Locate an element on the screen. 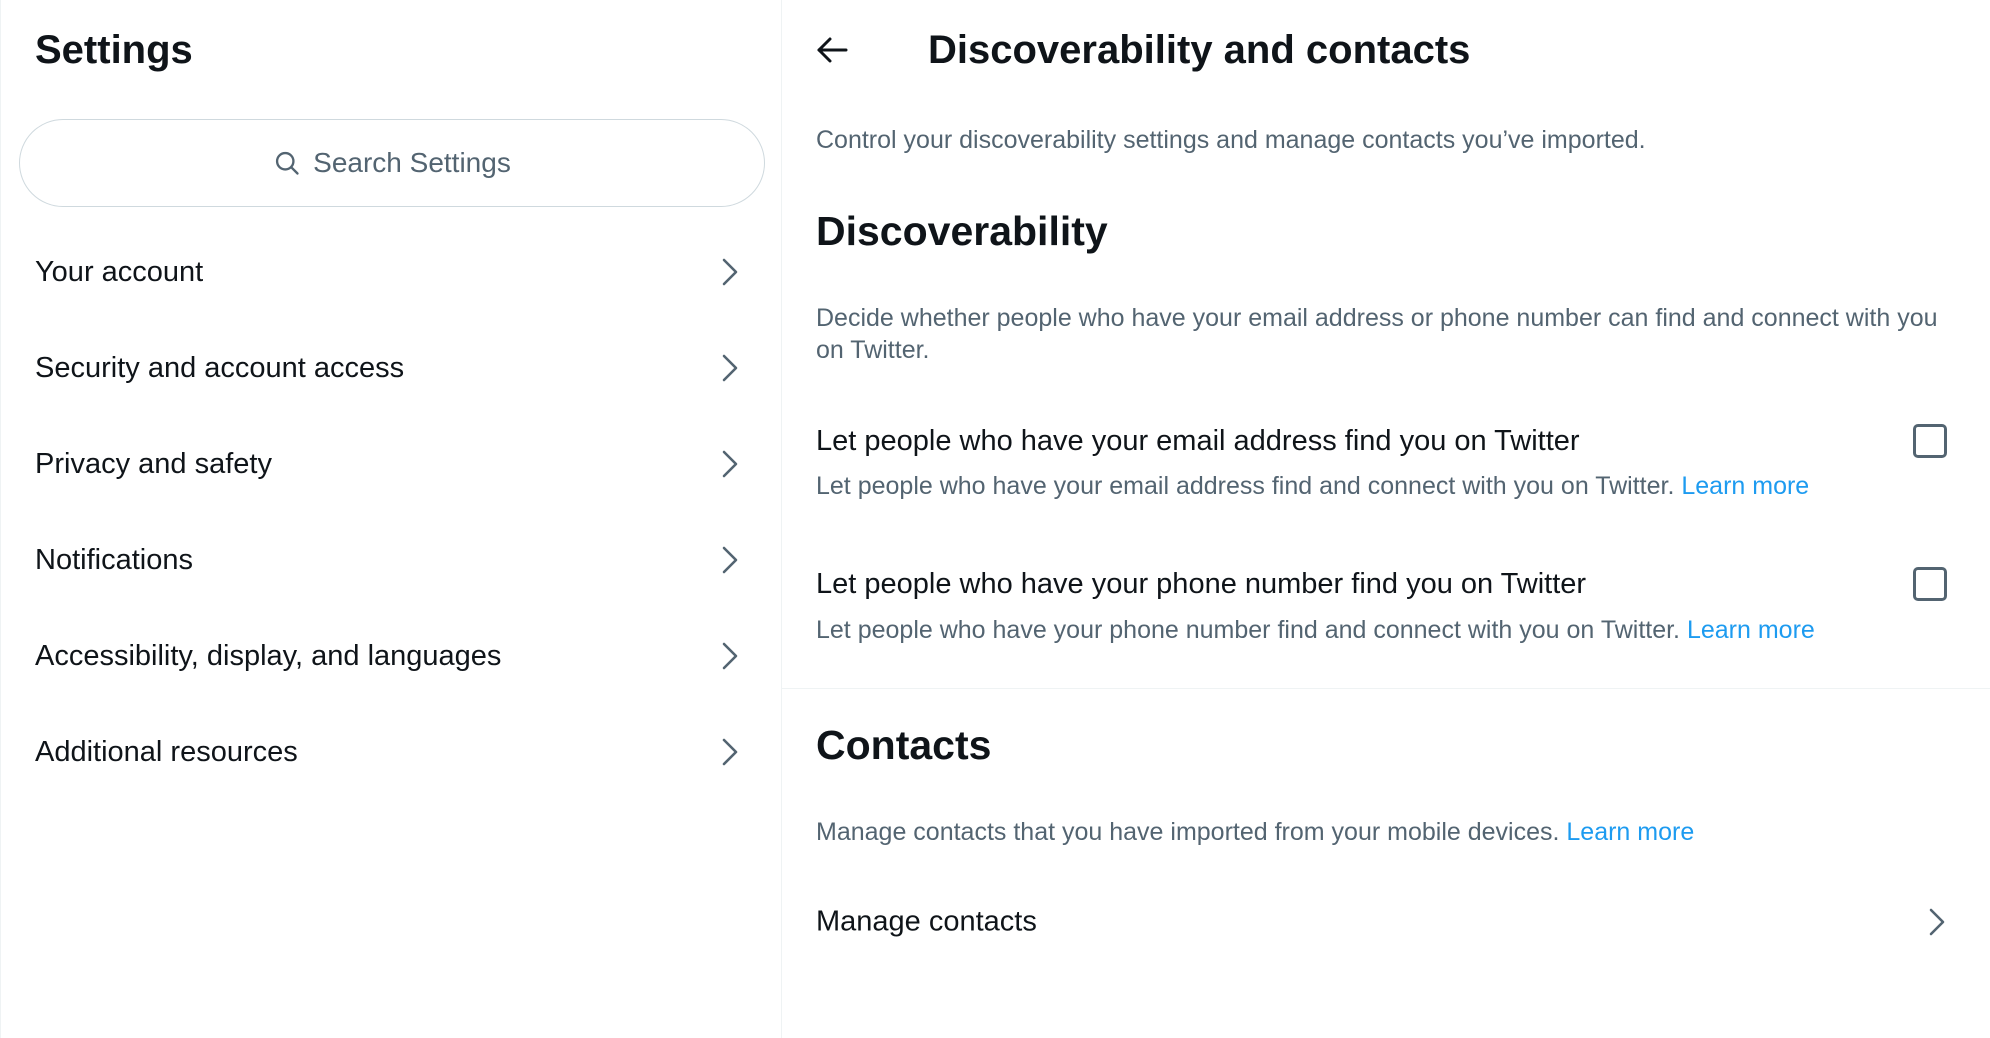  discoverability-heading: Discoverability is located at coordinates (962, 231).